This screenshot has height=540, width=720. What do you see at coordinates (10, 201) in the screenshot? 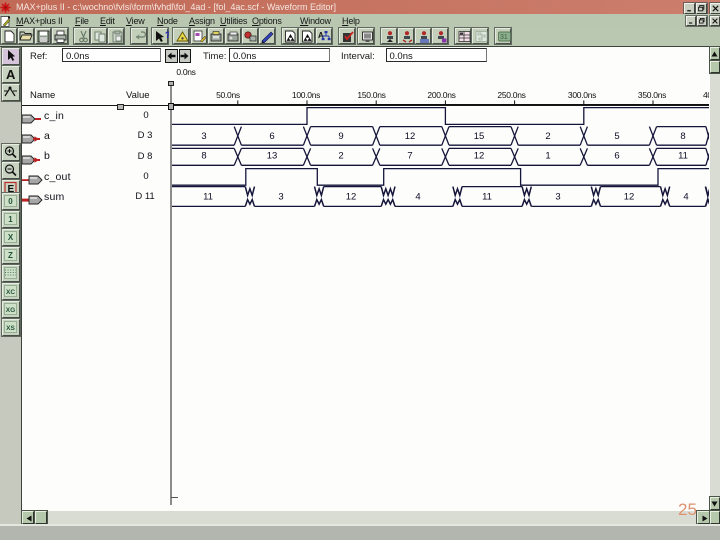
I see `svg-text: 0` at bounding box center [10, 201].